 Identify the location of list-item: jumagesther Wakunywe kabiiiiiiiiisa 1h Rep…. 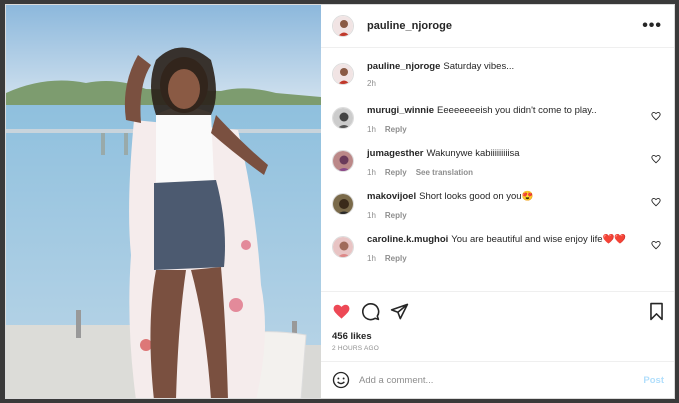
(497, 162).